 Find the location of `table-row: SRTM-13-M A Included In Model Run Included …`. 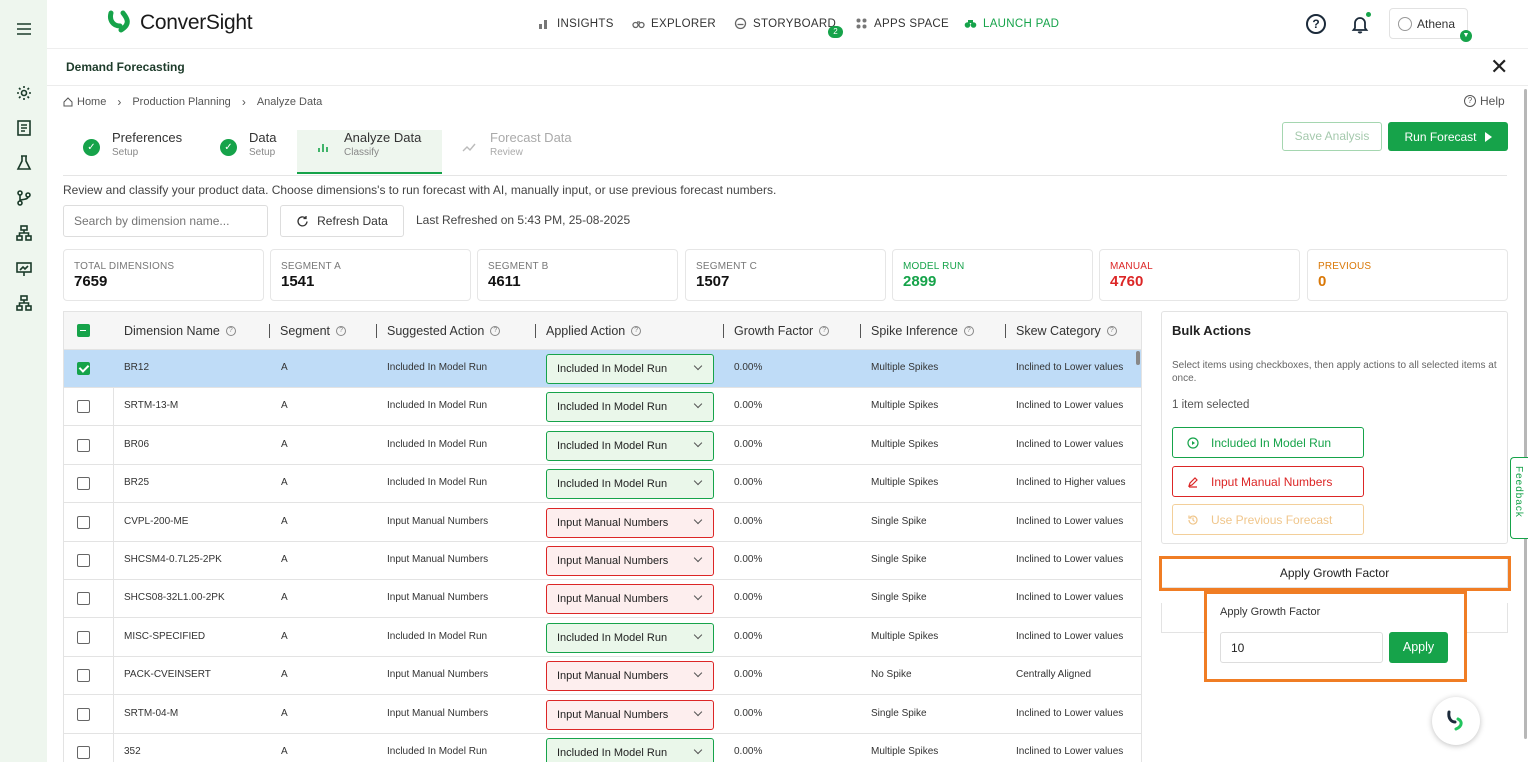

table-row: SRTM-13-M A Included In Model Run Included … is located at coordinates (602, 407).